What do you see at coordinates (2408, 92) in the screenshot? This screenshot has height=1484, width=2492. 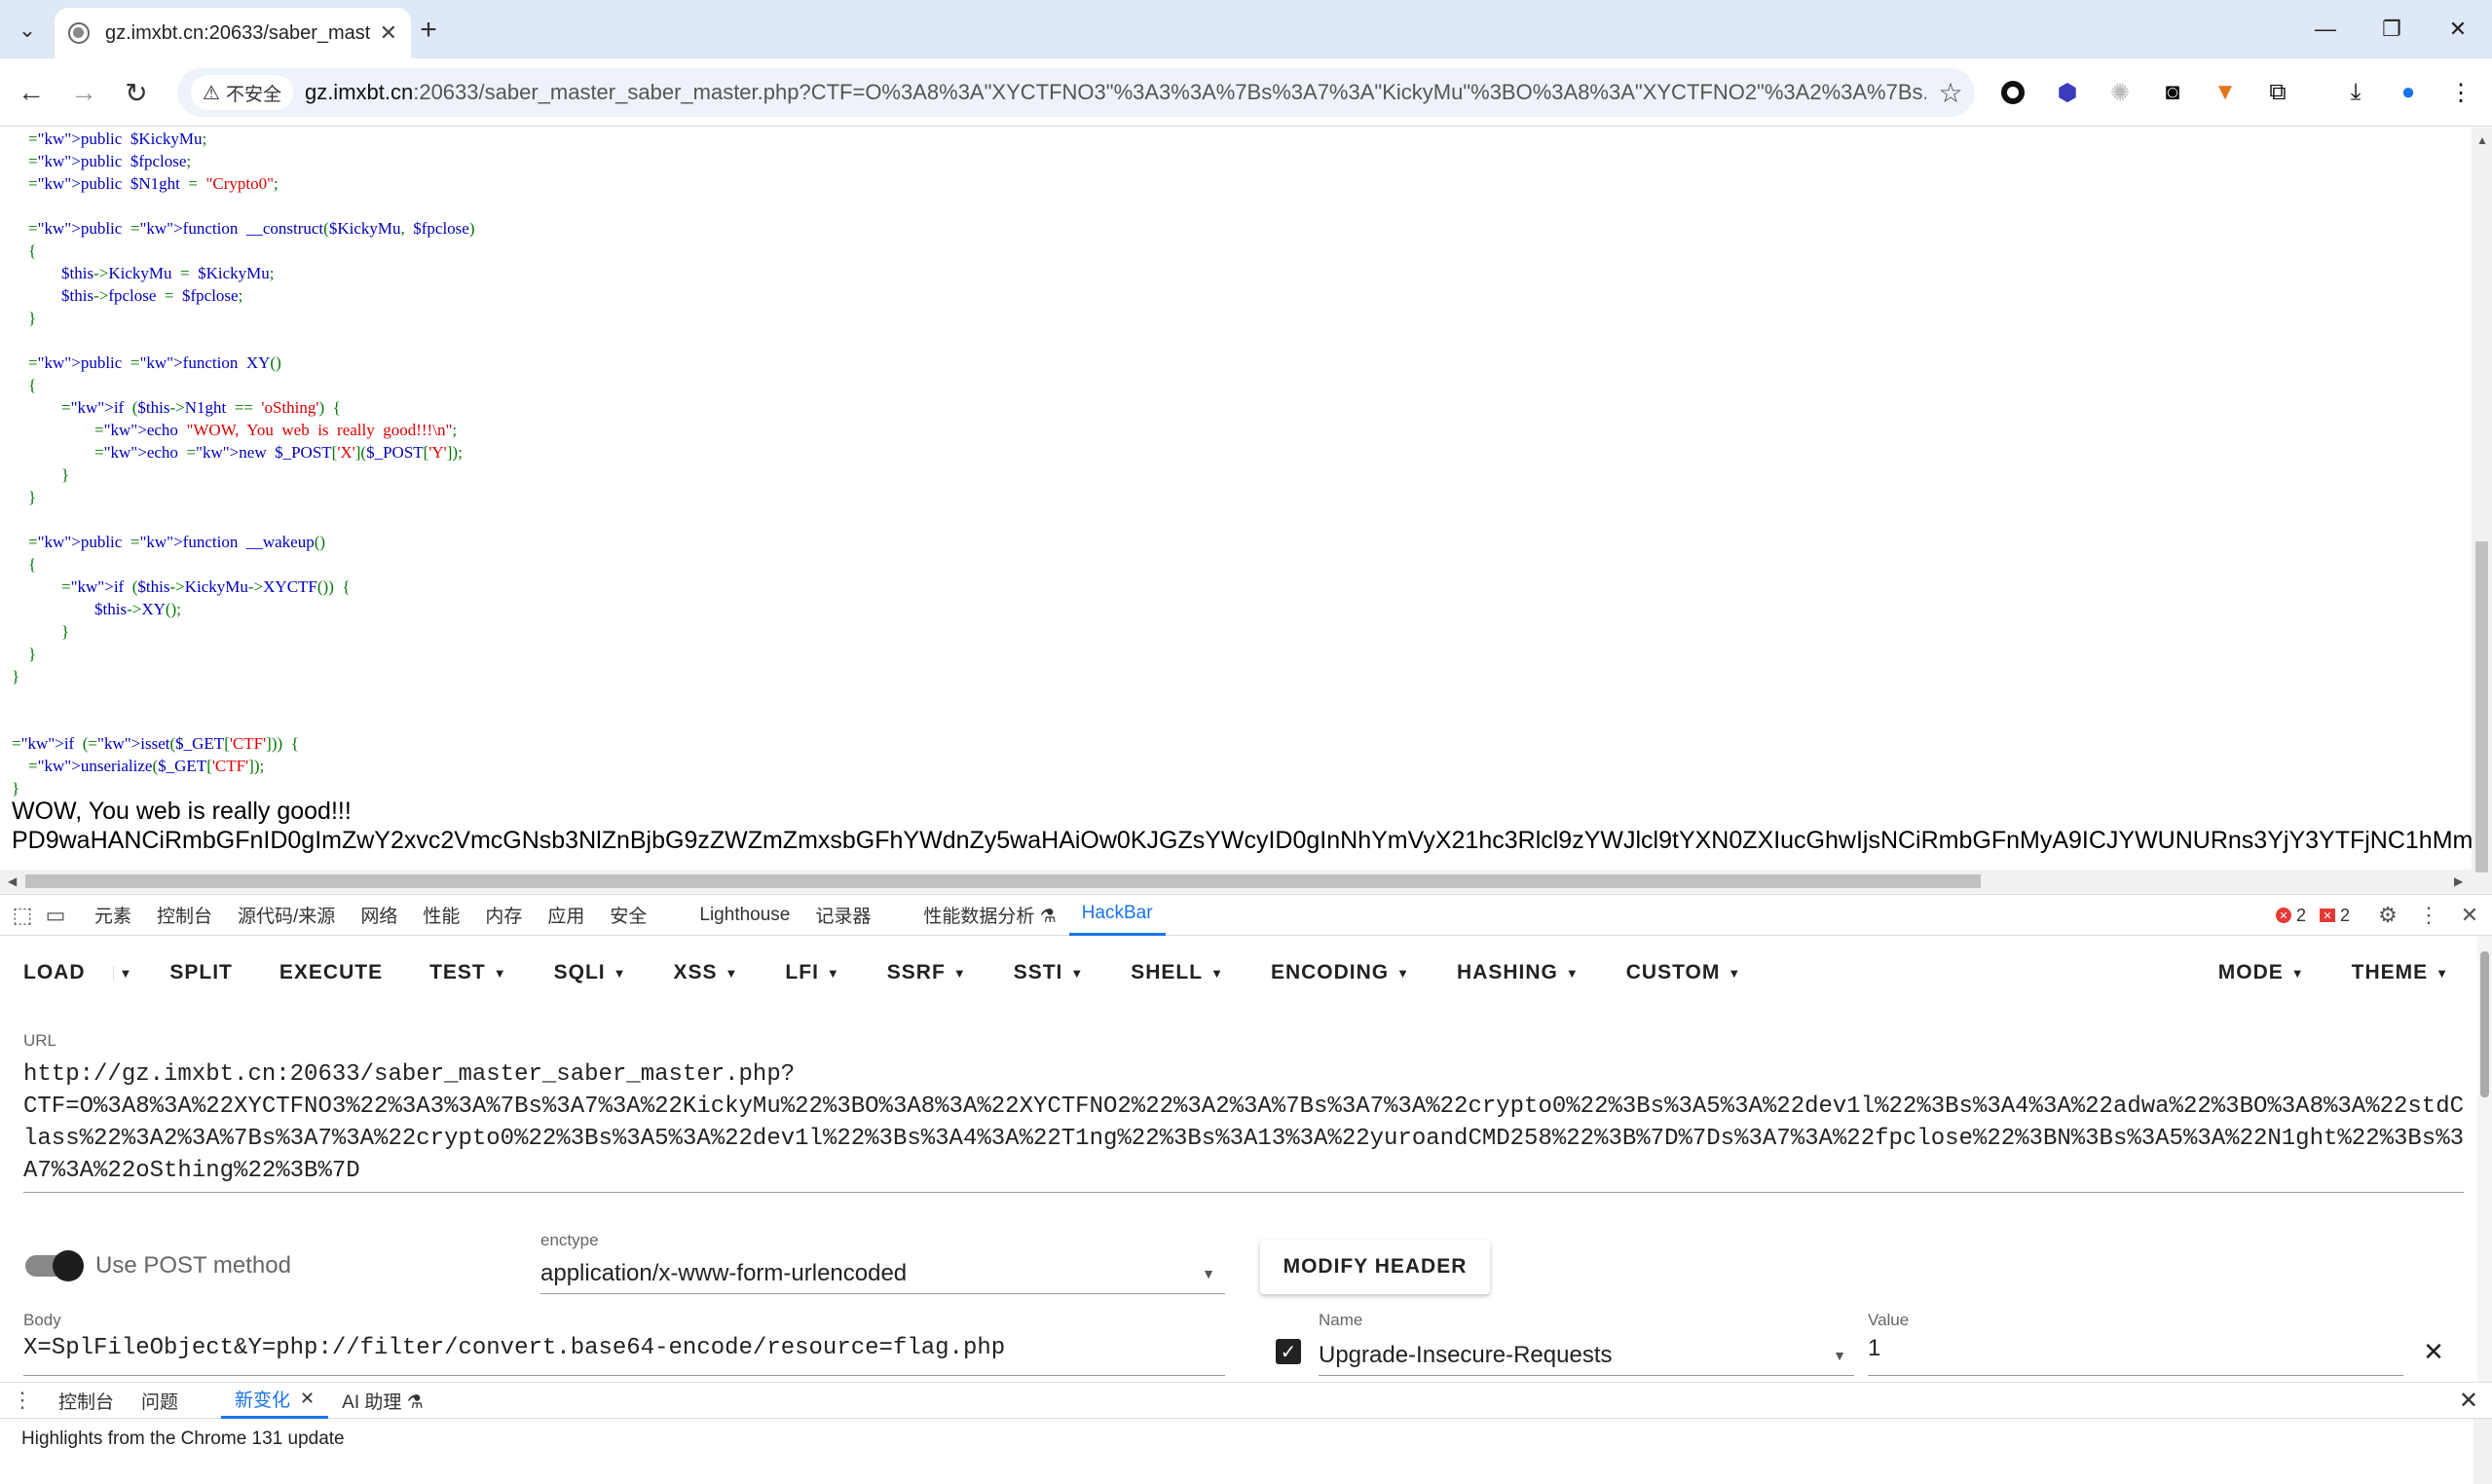 I see `profile-avatar-icon: ●` at bounding box center [2408, 92].